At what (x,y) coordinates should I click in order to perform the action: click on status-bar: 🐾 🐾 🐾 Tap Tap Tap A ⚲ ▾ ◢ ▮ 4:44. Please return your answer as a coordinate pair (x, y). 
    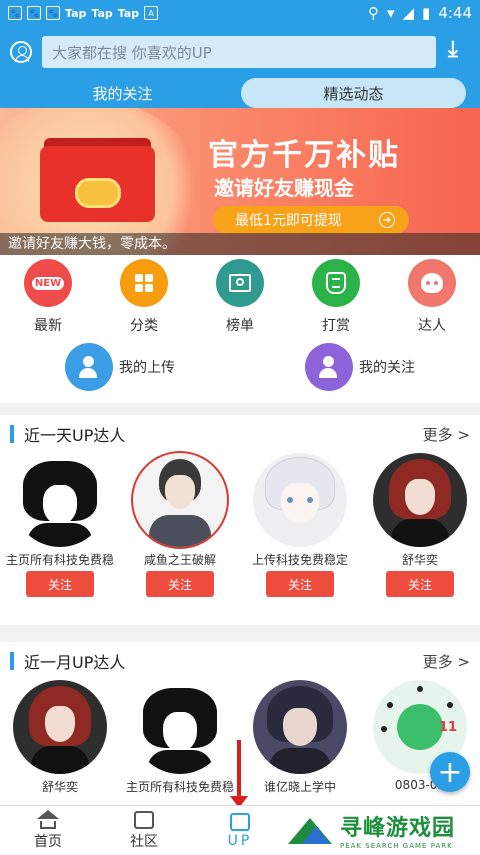
    Looking at the image, I should click on (240, 13).